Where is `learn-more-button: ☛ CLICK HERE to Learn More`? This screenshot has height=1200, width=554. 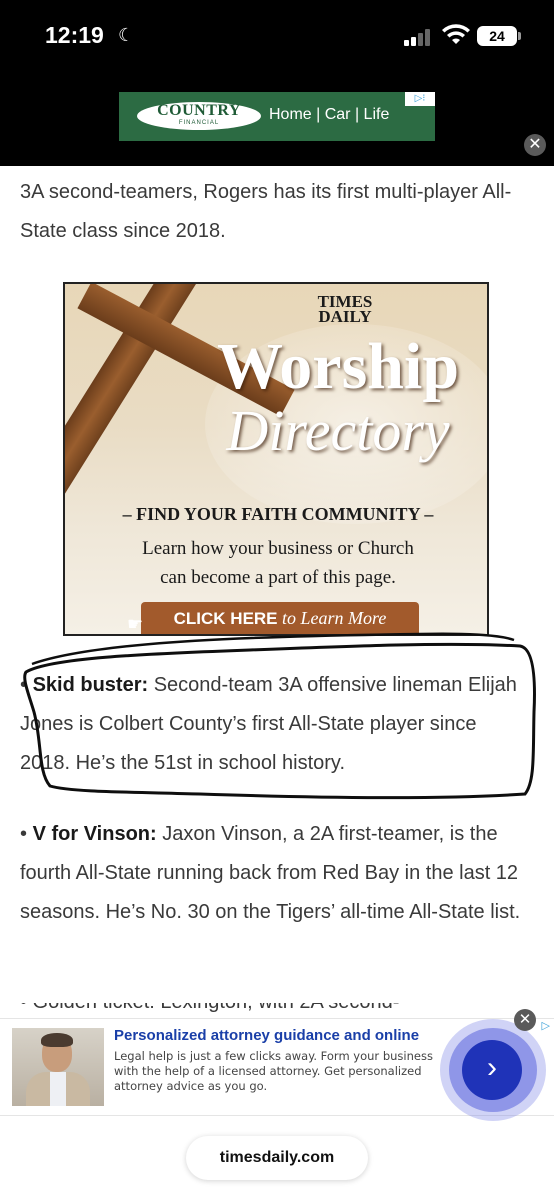 learn-more-button: ☛ CLICK HERE to Learn More is located at coordinates (273, 618).